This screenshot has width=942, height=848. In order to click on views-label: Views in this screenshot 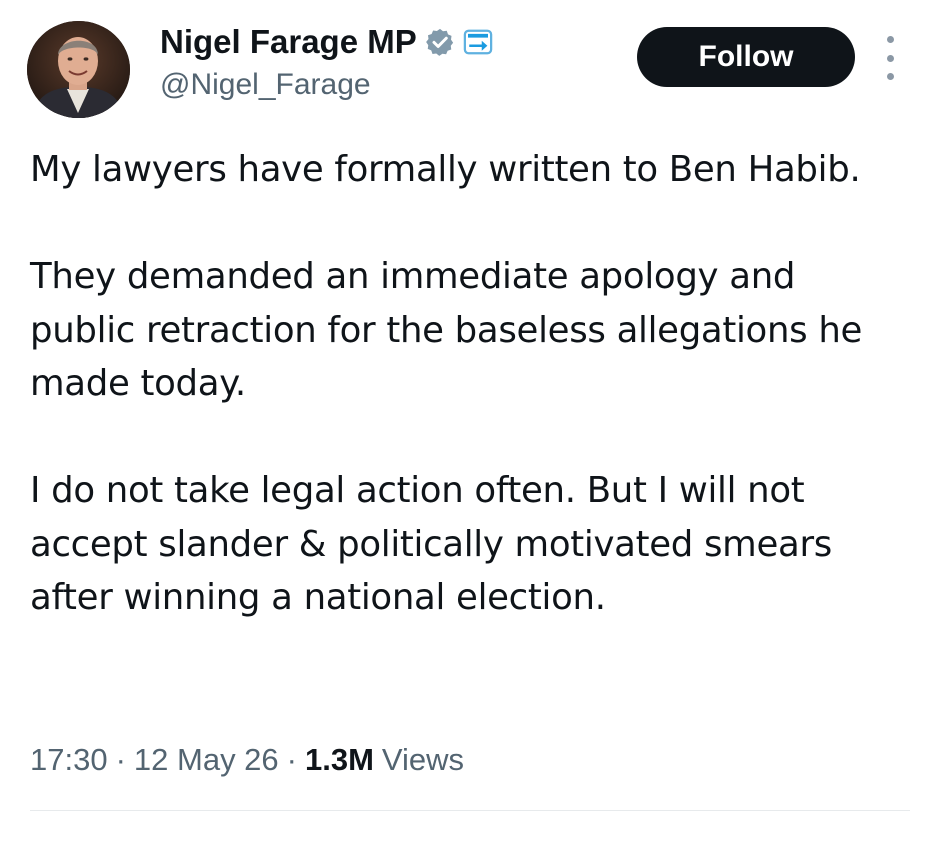, I will do `click(423, 759)`.